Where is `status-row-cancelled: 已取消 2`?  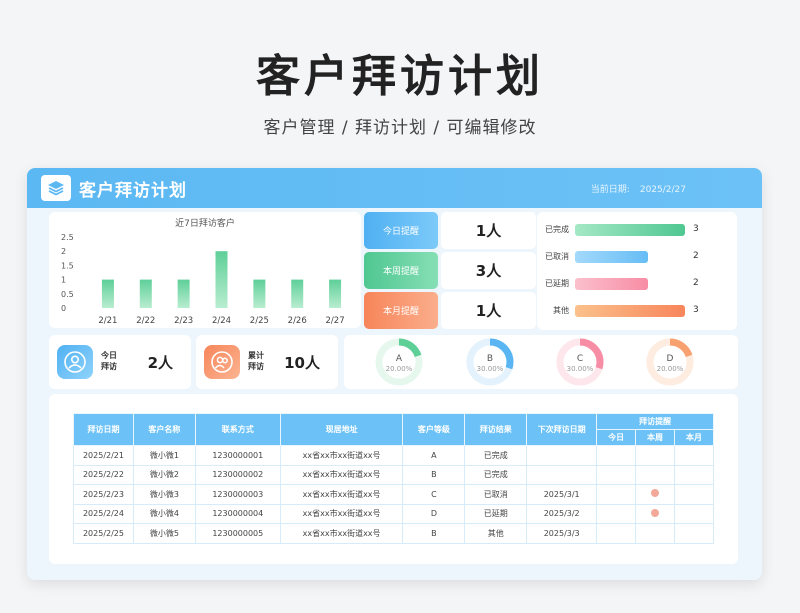 status-row-cancelled: 已取消 2 is located at coordinates (637, 257).